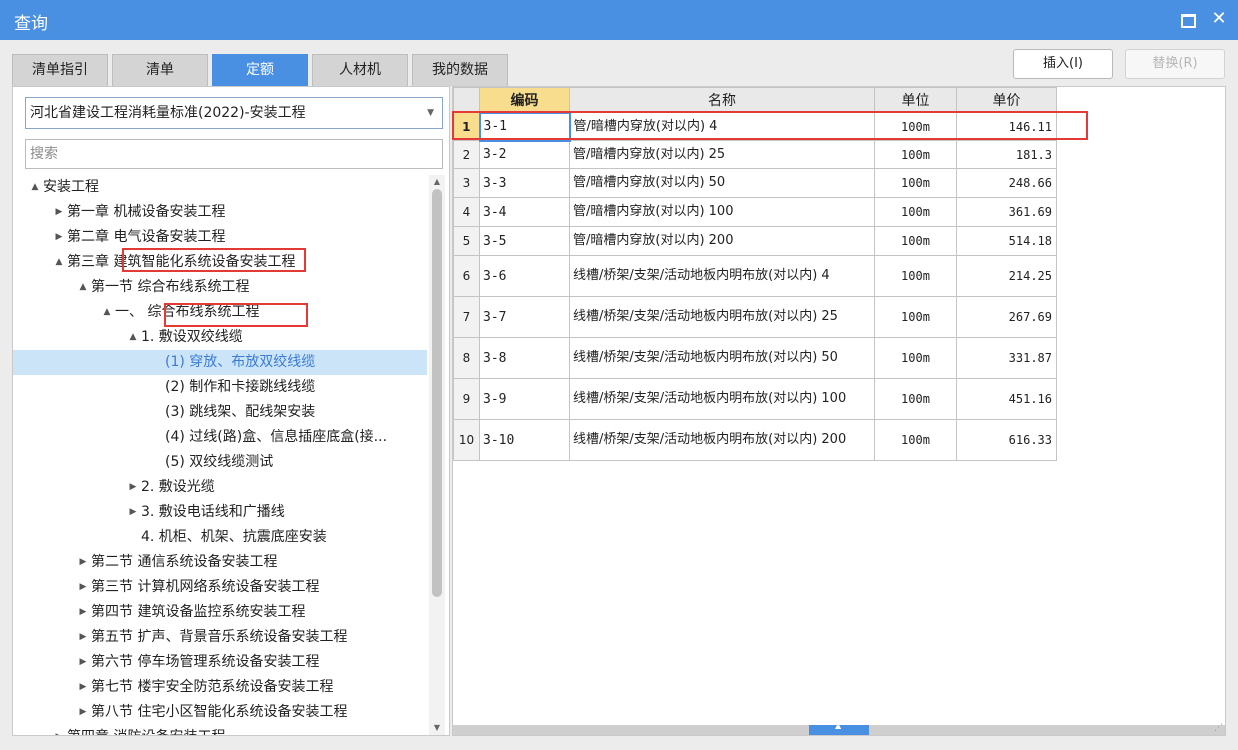 Image resolution: width=1238 pixels, height=750 pixels. Describe the element at coordinates (1006, 440) in the screenshot. I see `price-cell: 616.33` at that location.